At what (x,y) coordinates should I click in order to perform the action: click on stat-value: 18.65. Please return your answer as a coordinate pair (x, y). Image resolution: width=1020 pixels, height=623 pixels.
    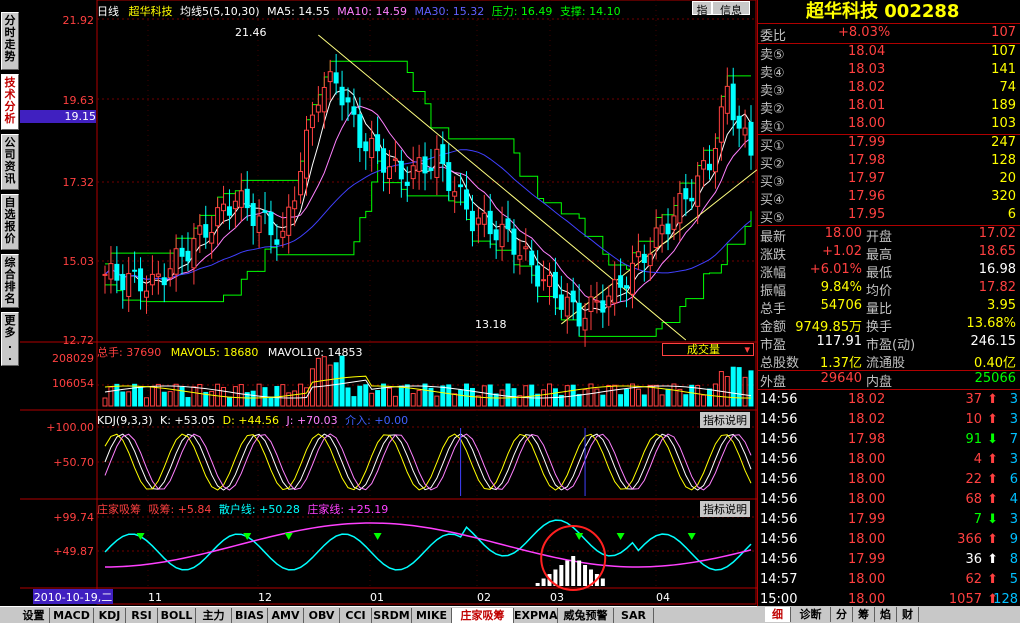
    Looking at the image, I should click on (997, 251).